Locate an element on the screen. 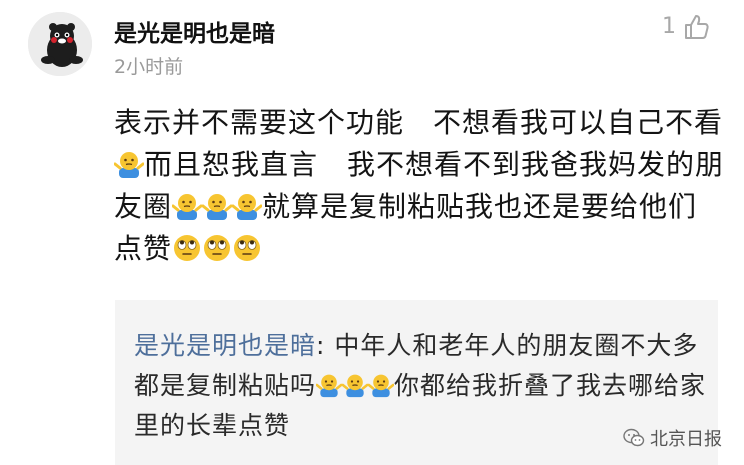 This screenshot has width=744, height=465. username: 是光是明也是暗 is located at coordinates (194, 31).